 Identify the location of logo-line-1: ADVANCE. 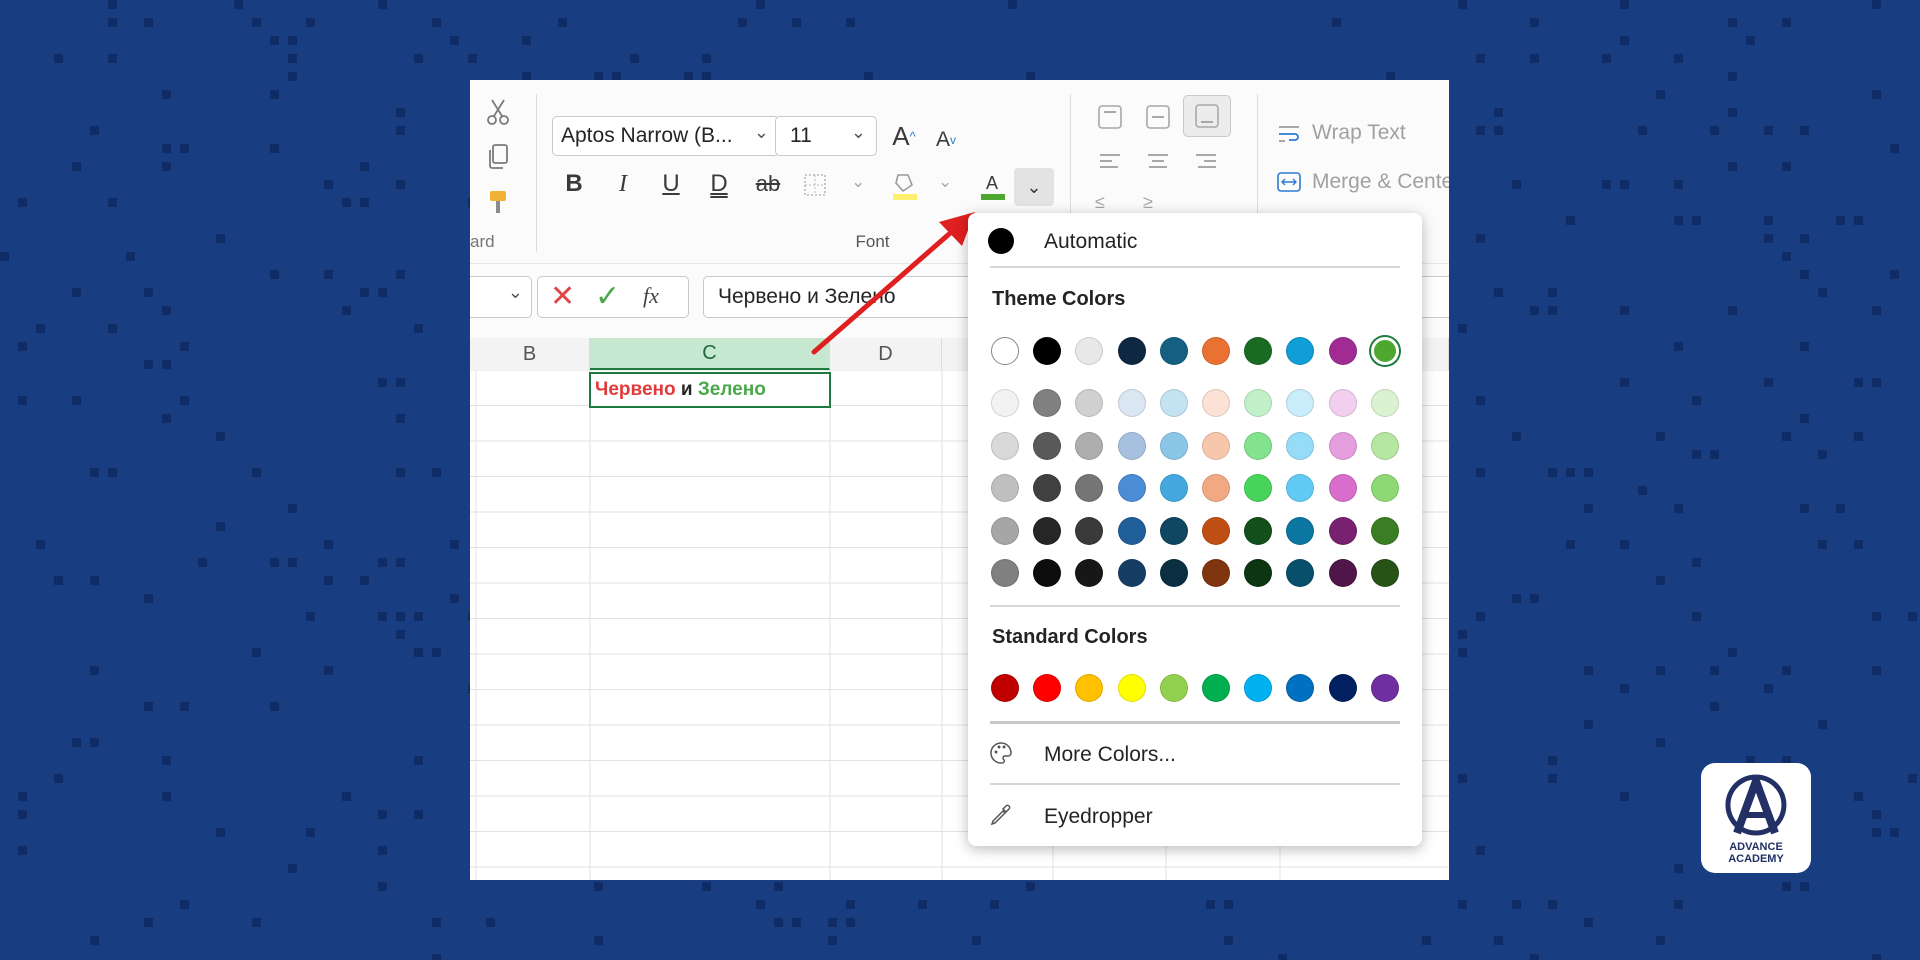
(1756, 847).